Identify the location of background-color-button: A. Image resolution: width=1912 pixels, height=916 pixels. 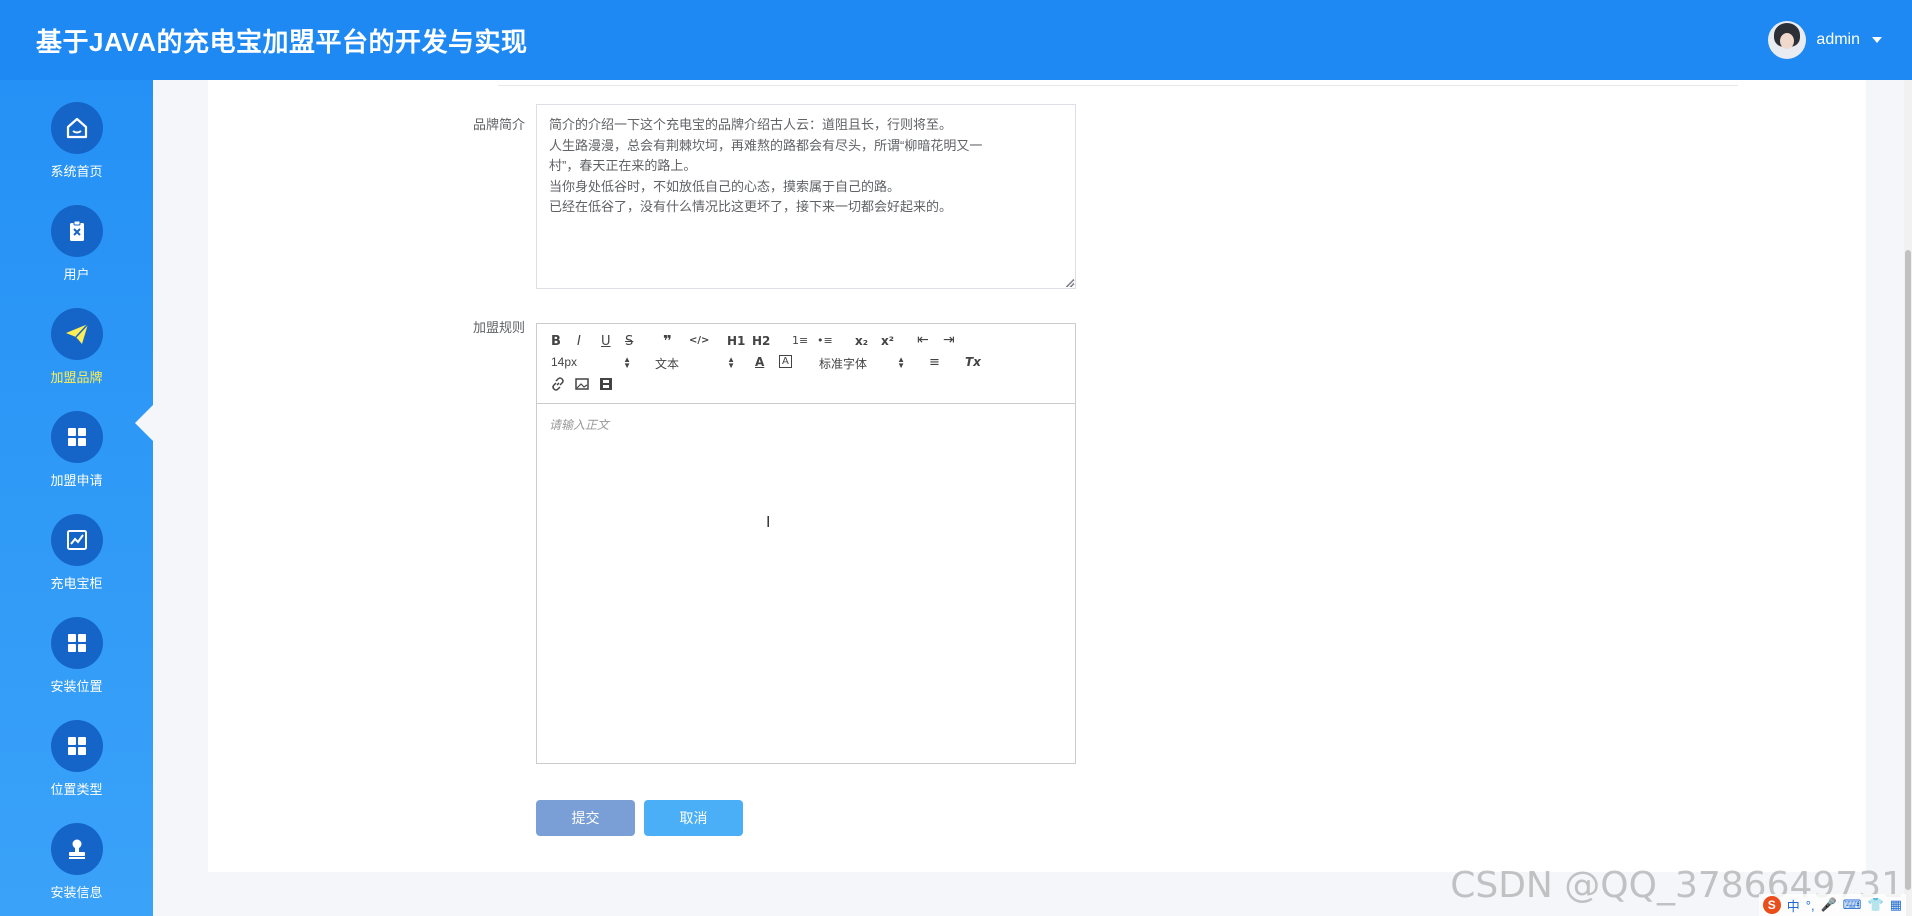
(785, 361).